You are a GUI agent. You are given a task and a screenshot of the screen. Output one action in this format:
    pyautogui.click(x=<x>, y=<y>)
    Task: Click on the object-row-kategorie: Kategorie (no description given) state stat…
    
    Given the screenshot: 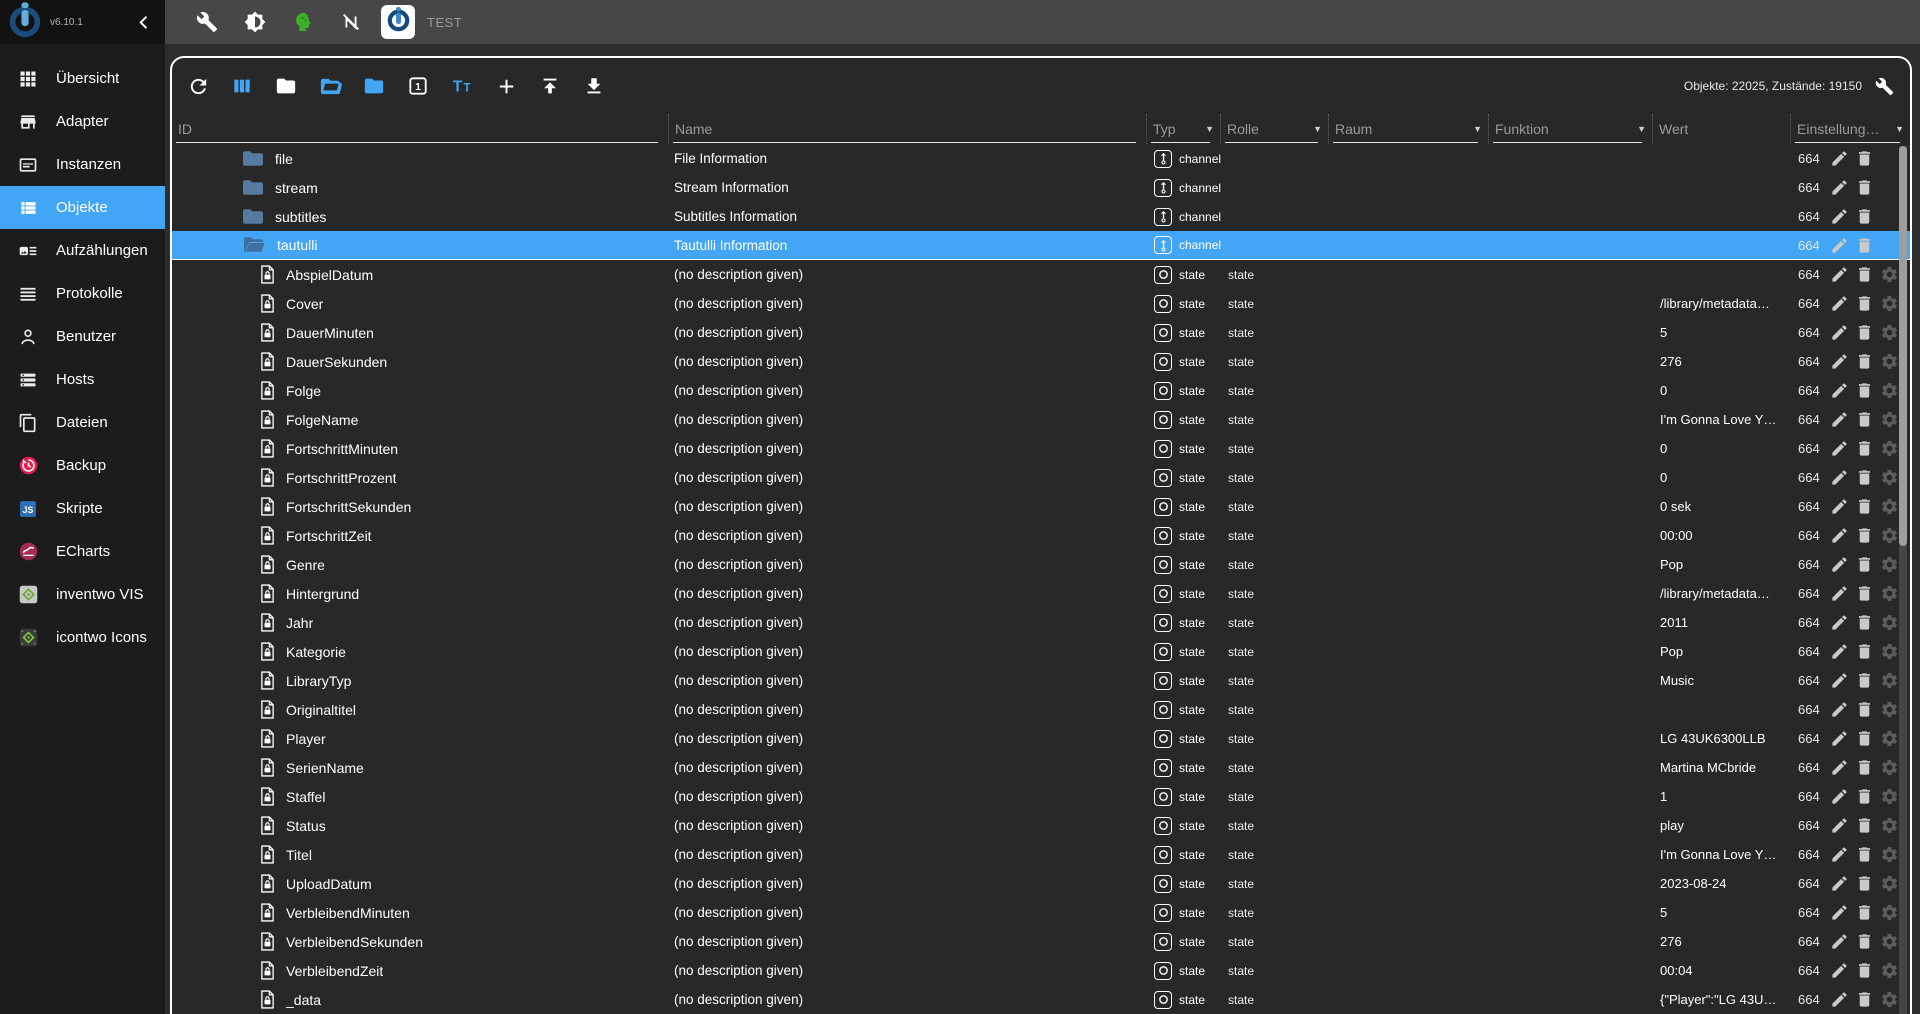 What is the action you would take?
    pyautogui.click(x=1041, y=651)
    